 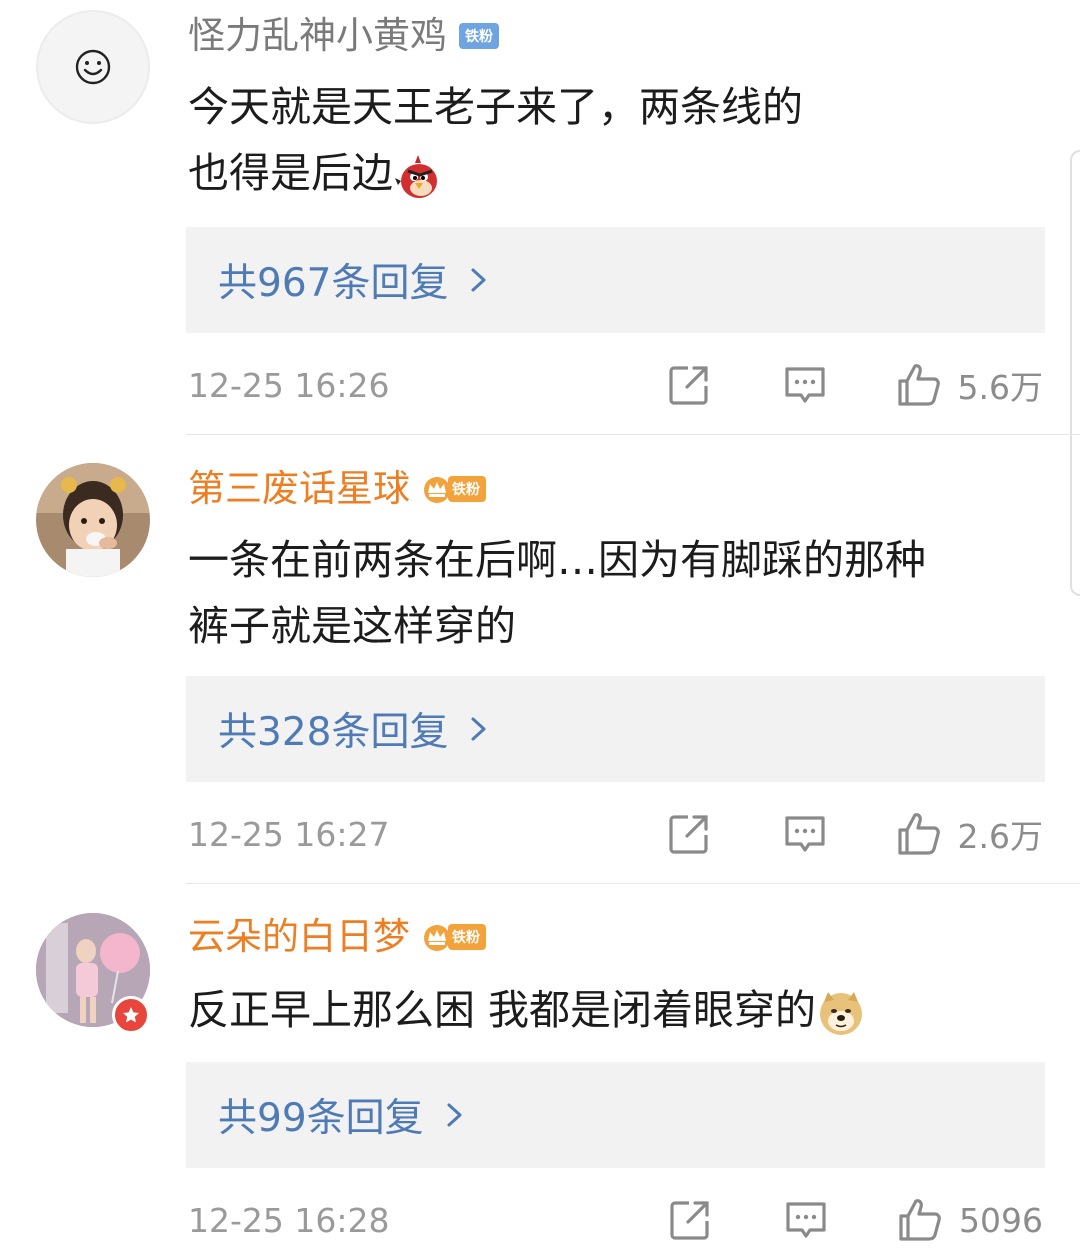 What do you see at coordinates (299, 489) in the screenshot?
I see `username: 第三废话星球` at bounding box center [299, 489].